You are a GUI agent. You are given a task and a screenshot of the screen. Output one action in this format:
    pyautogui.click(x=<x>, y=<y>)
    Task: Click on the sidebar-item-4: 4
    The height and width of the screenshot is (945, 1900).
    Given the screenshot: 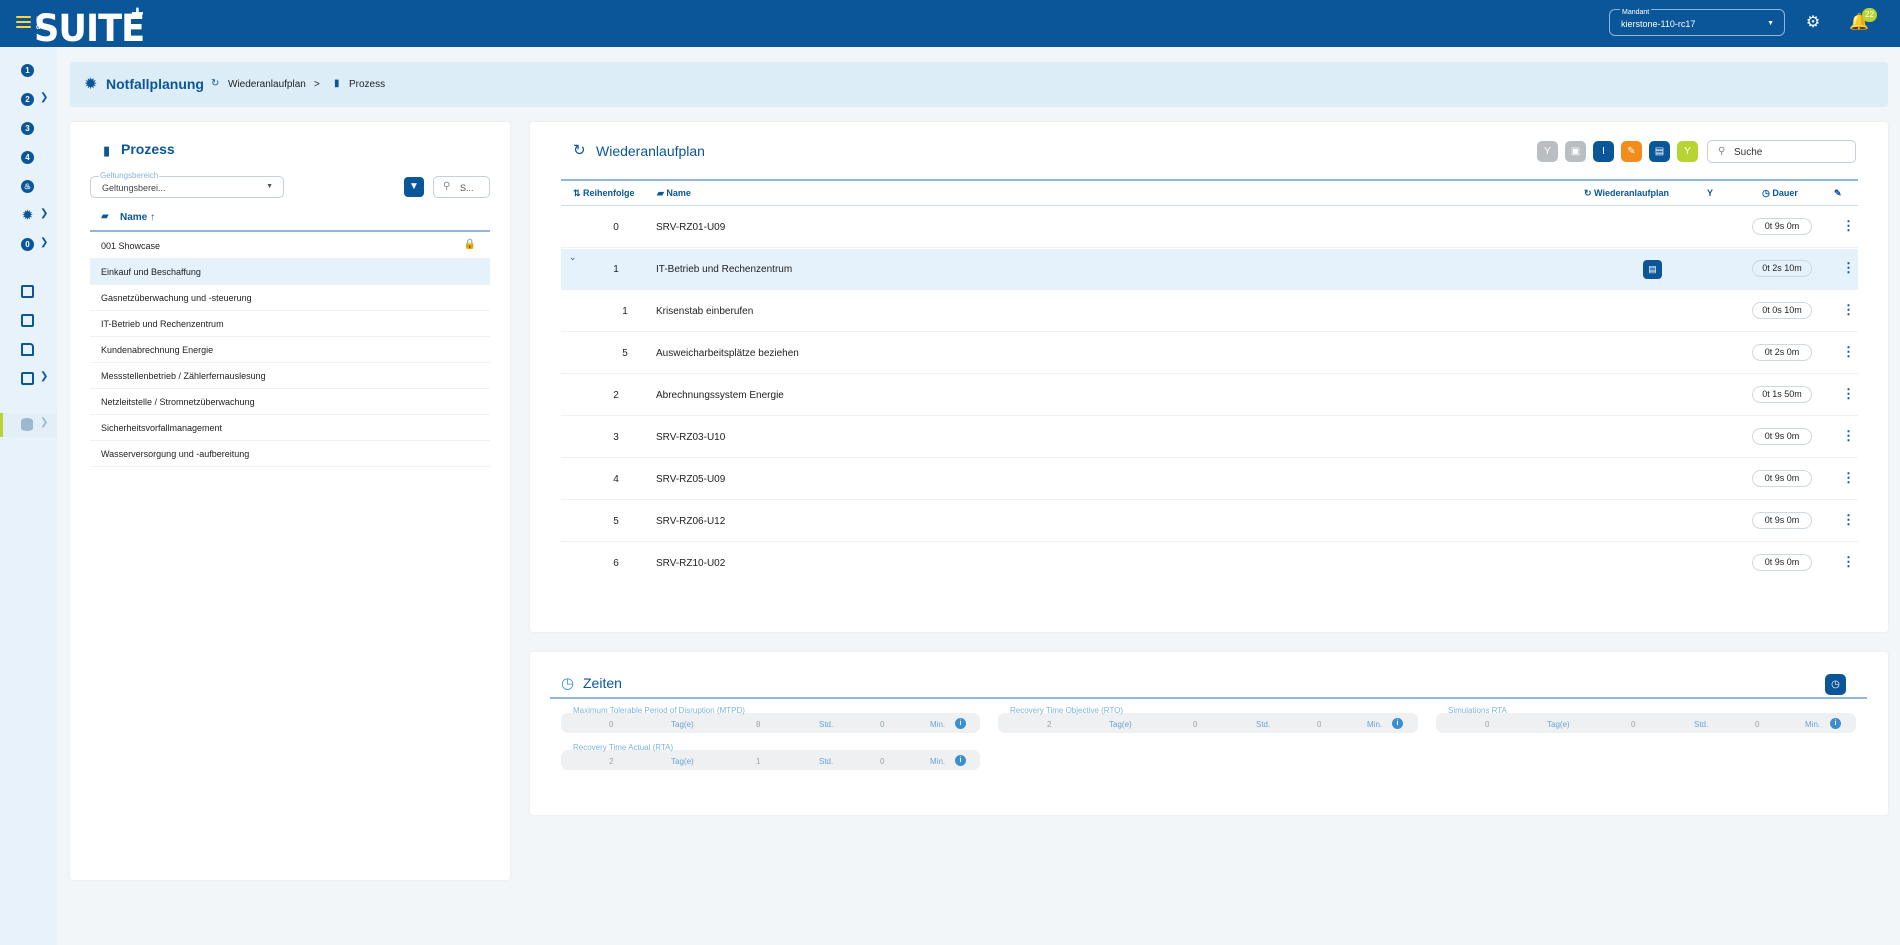 What is the action you would take?
    pyautogui.click(x=28, y=158)
    